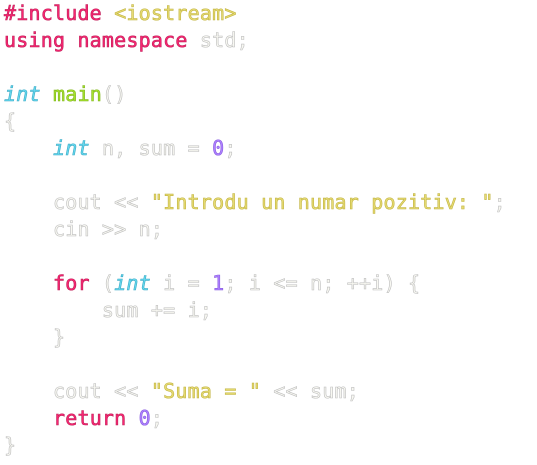 The height and width of the screenshot is (465, 537). What do you see at coordinates (310, 391) in the screenshot?
I see `output-expression: << sum;` at bounding box center [310, 391].